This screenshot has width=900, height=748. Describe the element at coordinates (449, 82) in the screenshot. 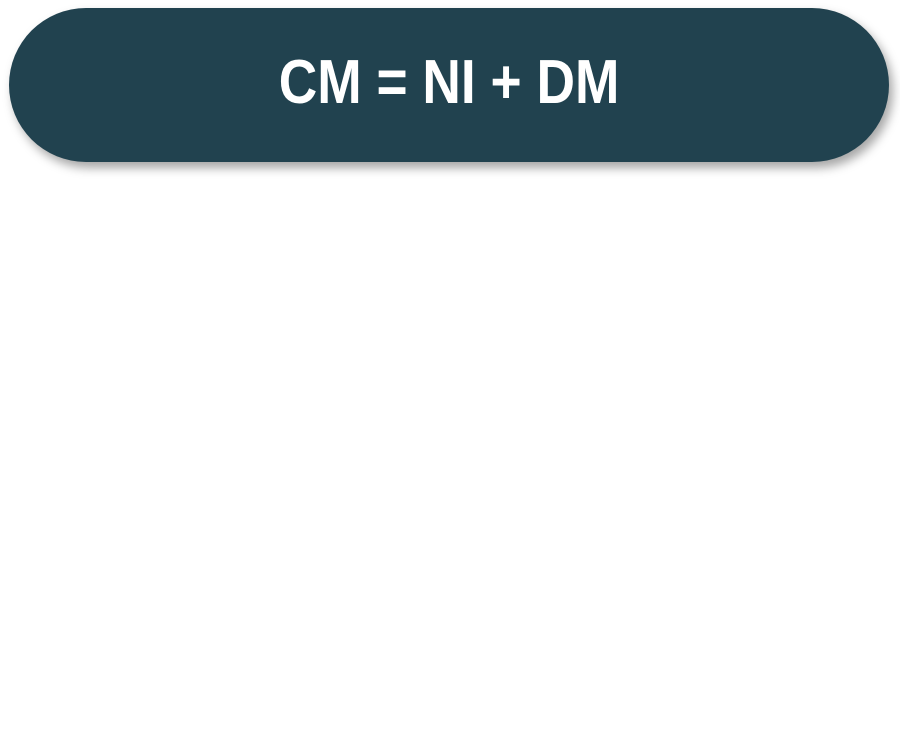

I see `formula-text: CM = NI + DM` at that location.